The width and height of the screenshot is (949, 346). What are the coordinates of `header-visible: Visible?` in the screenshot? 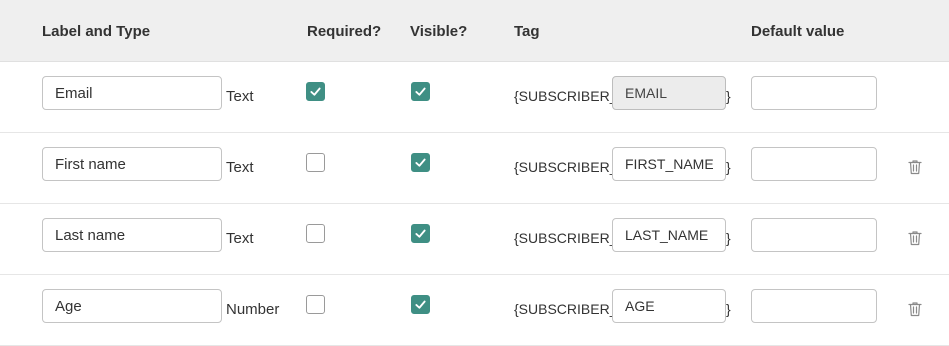 It's located at (439, 31).